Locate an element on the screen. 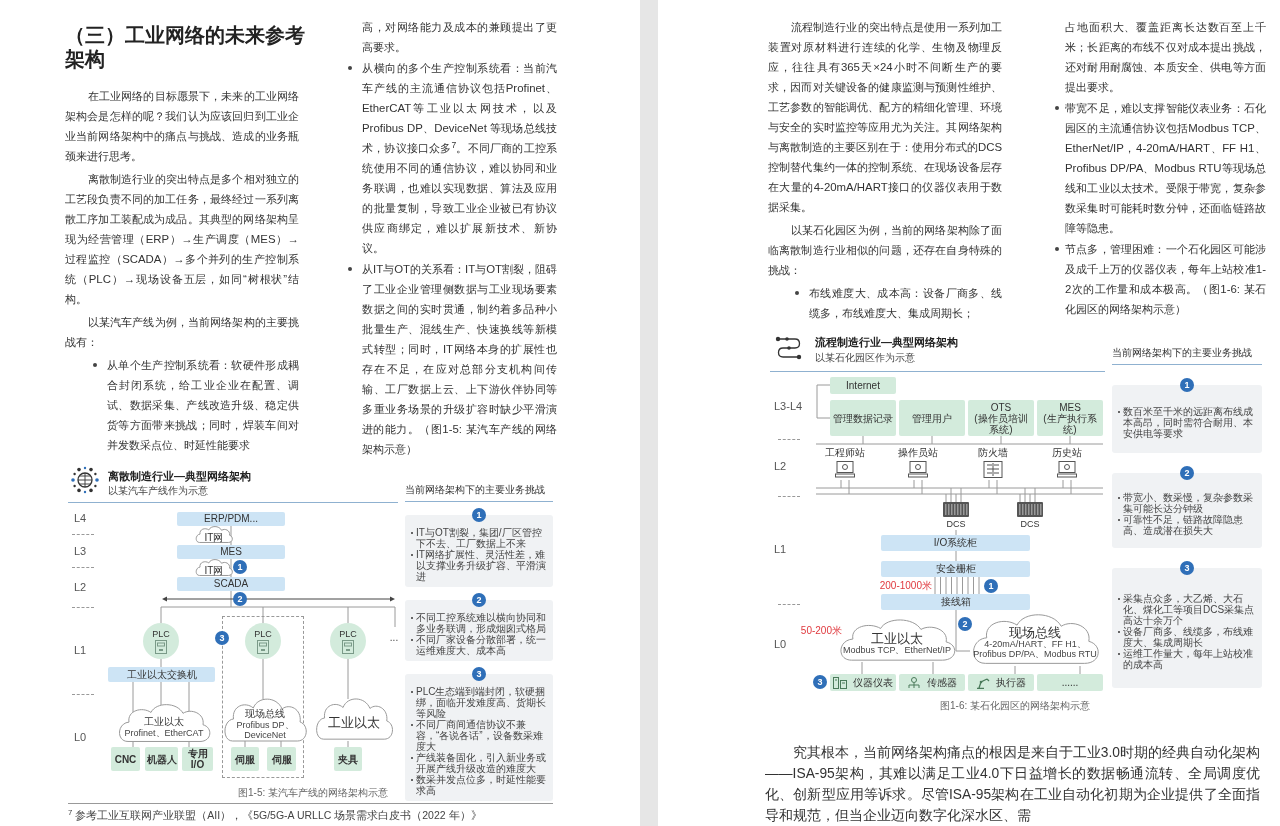 Image resolution: width=1280 pixels, height=826 pixels. dcs-label: DCS is located at coordinates (1030, 524).